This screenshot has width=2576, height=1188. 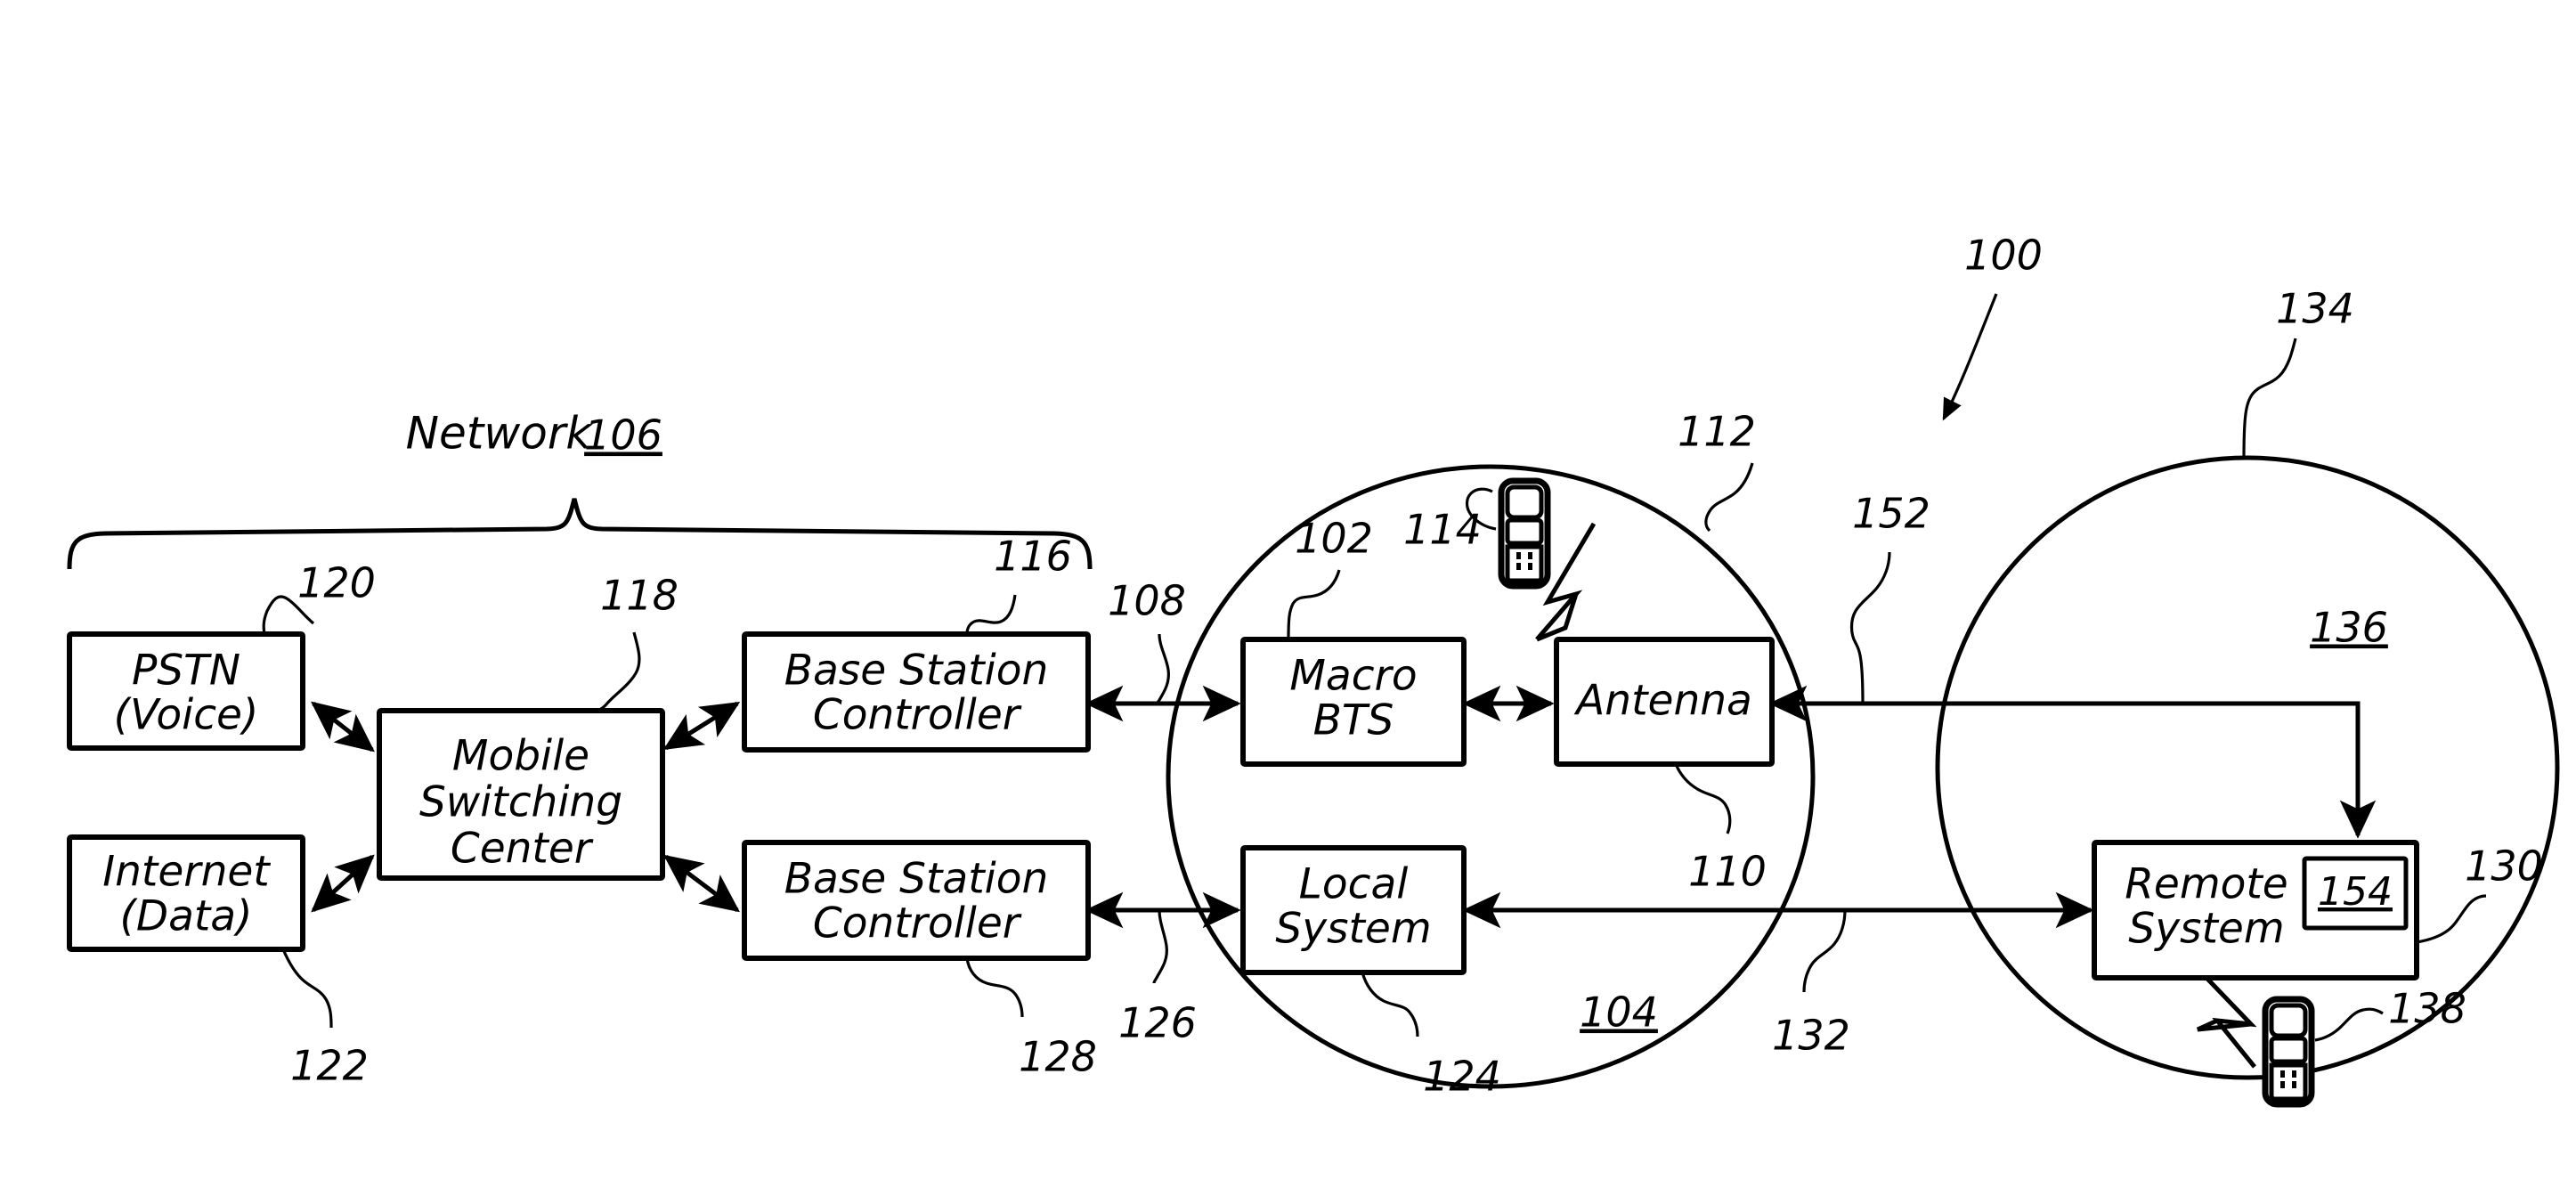 What do you see at coordinates (336, 583) in the screenshot?
I see `ref-120: 120` at bounding box center [336, 583].